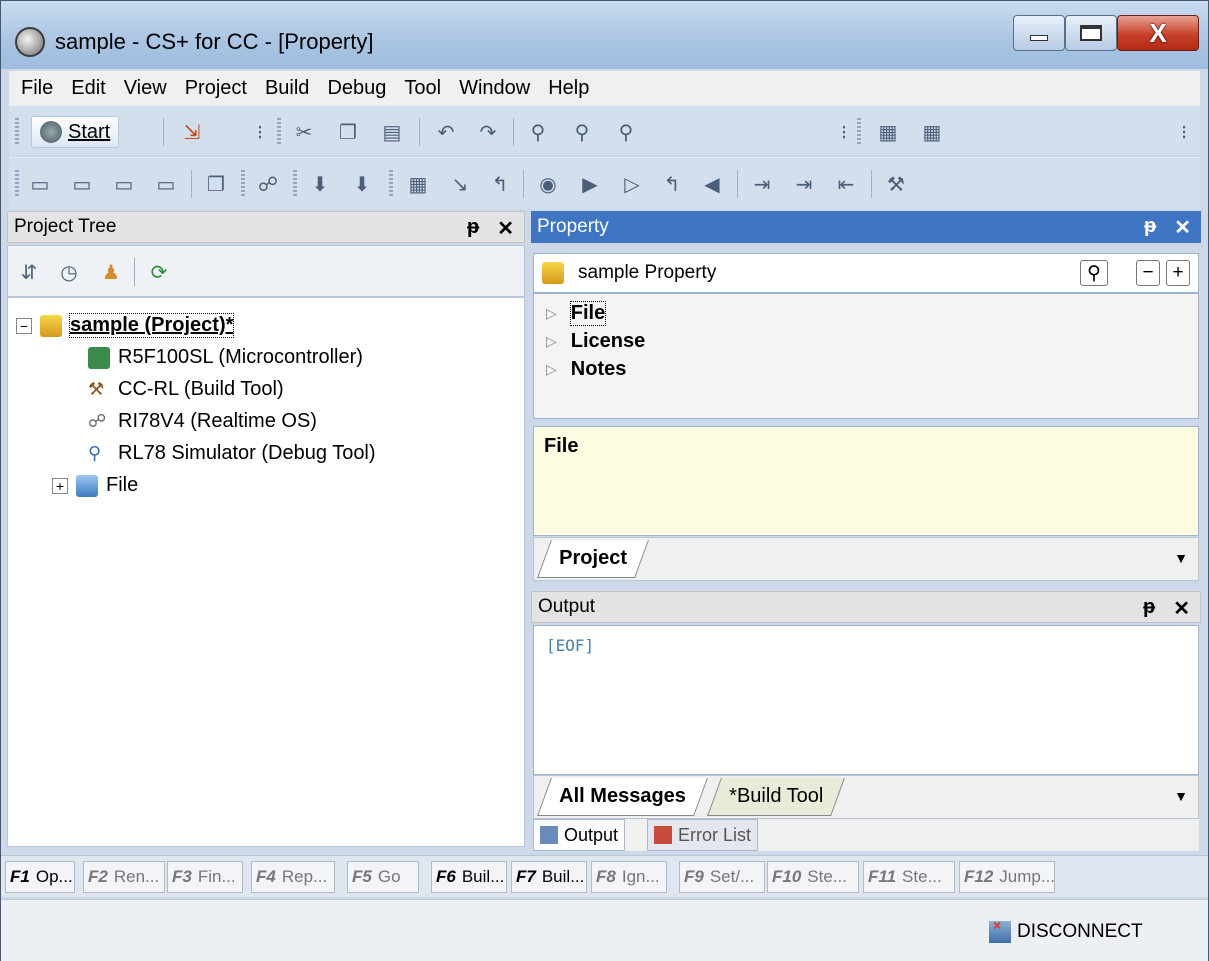 The image size is (1209, 961). Describe the element at coordinates (166, 184) in the screenshot. I see `panel-4-icon: ▭` at that location.